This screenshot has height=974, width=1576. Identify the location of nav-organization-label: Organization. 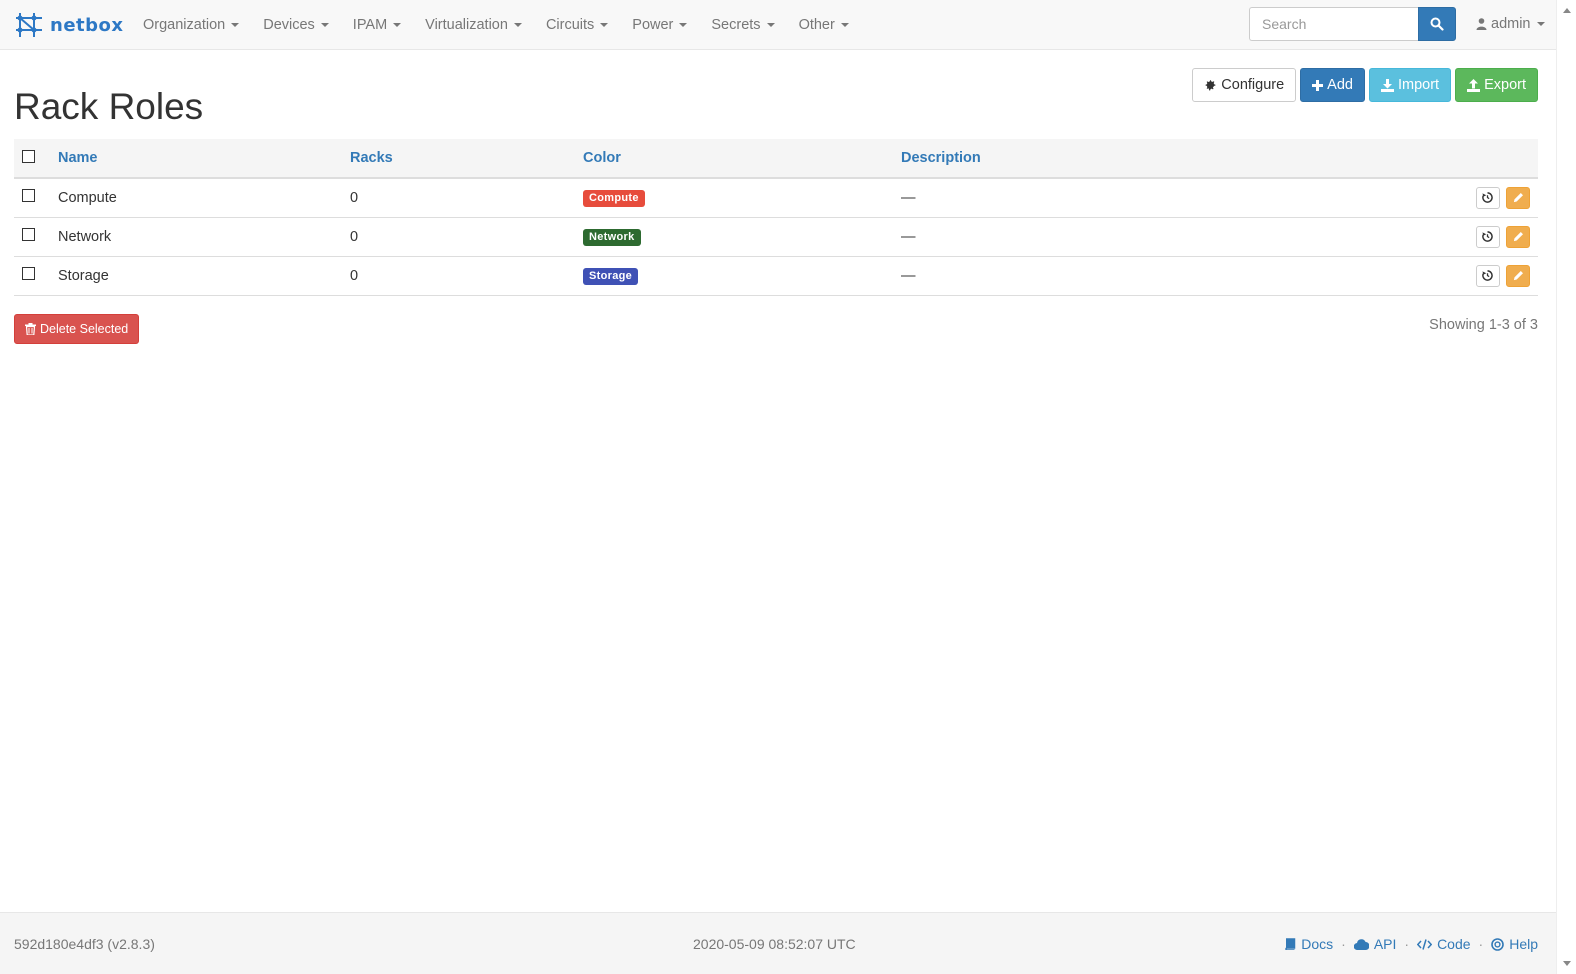
(184, 25).